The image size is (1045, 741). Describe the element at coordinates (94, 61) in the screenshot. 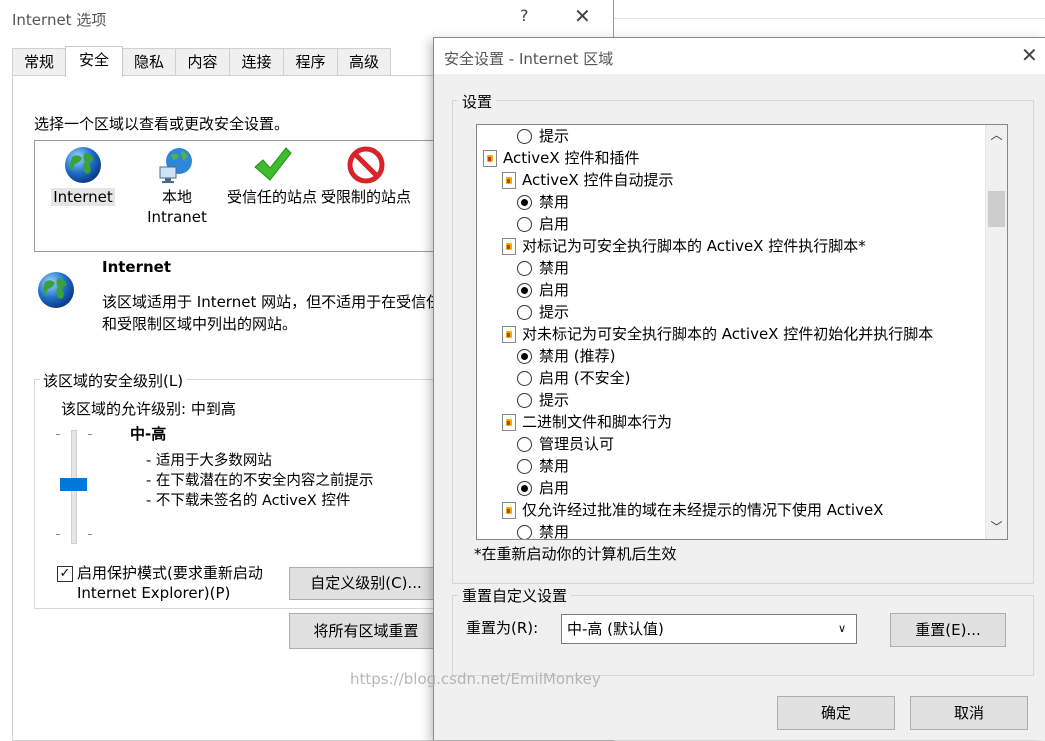

I see `tab-security: 安全` at that location.